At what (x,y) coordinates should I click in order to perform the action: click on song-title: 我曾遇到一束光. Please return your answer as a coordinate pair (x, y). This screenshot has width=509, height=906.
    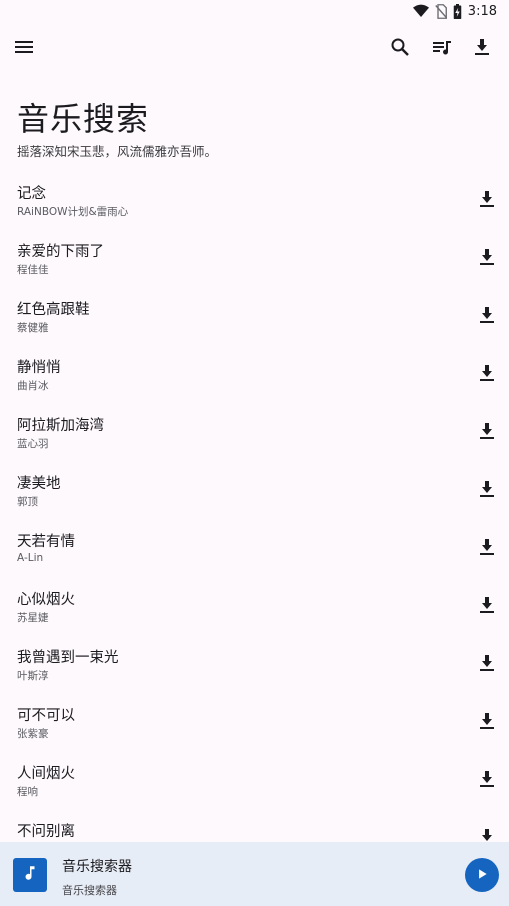
    Looking at the image, I should click on (68, 658).